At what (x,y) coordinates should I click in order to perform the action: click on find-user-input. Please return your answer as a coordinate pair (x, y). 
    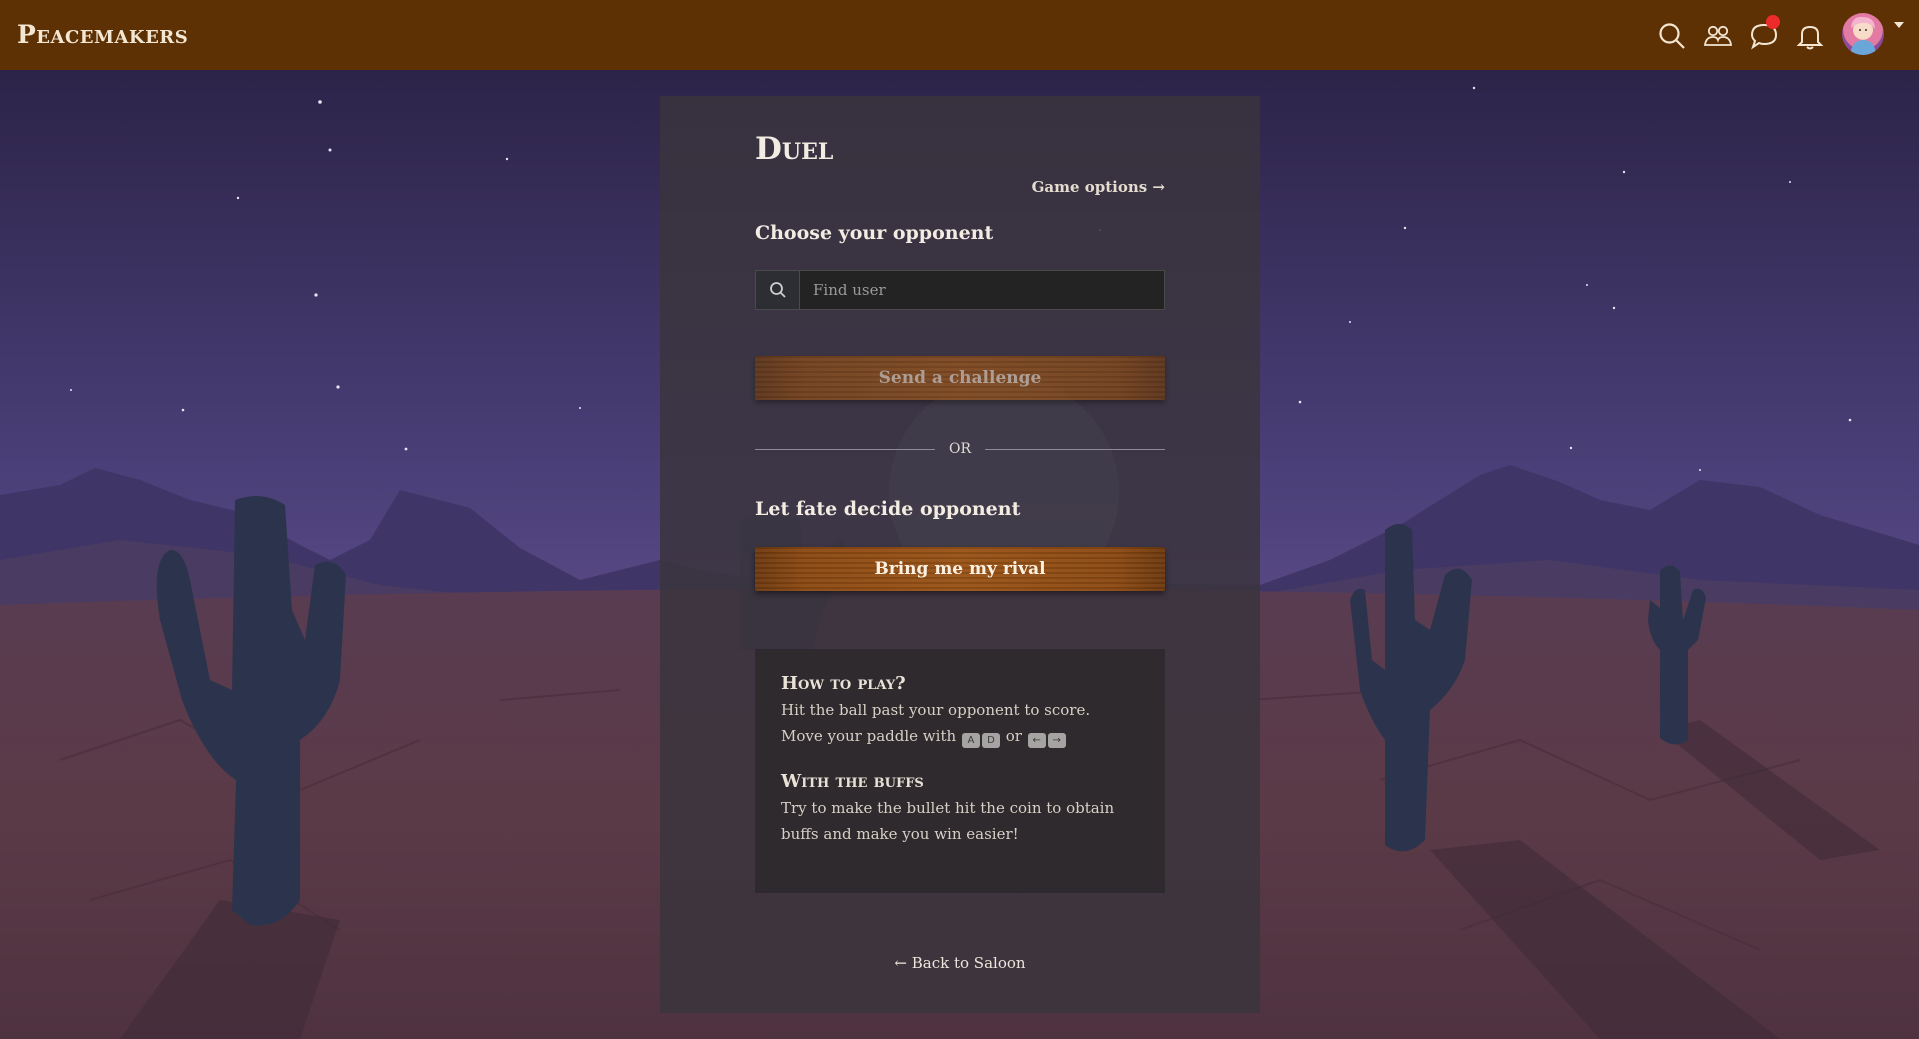
    Looking at the image, I should click on (981, 290).